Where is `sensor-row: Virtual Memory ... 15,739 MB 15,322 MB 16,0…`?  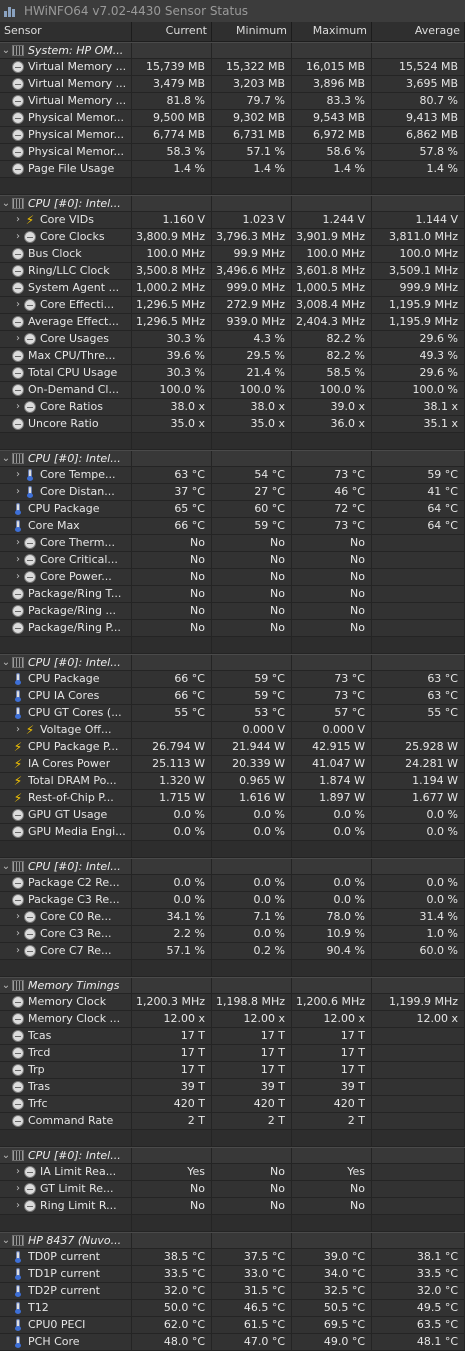 sensor-row: Virtual Memory ... 15,739 MB 15,322 MB 16,0… is located at coordinates (232, 67).